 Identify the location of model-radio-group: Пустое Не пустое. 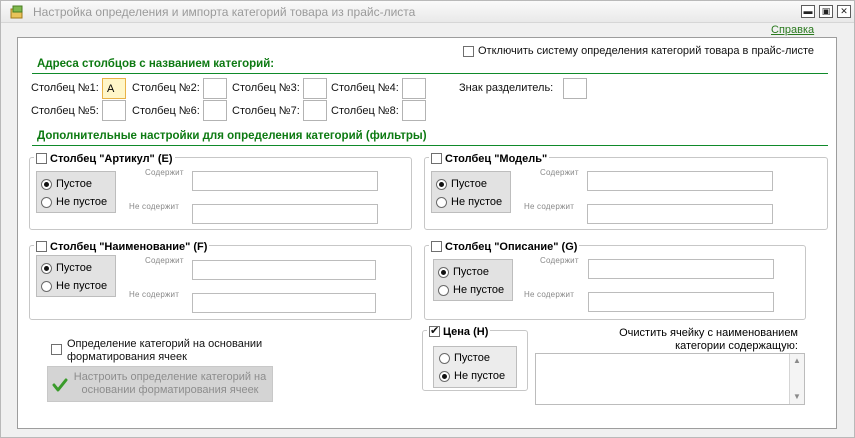
(471, 192).